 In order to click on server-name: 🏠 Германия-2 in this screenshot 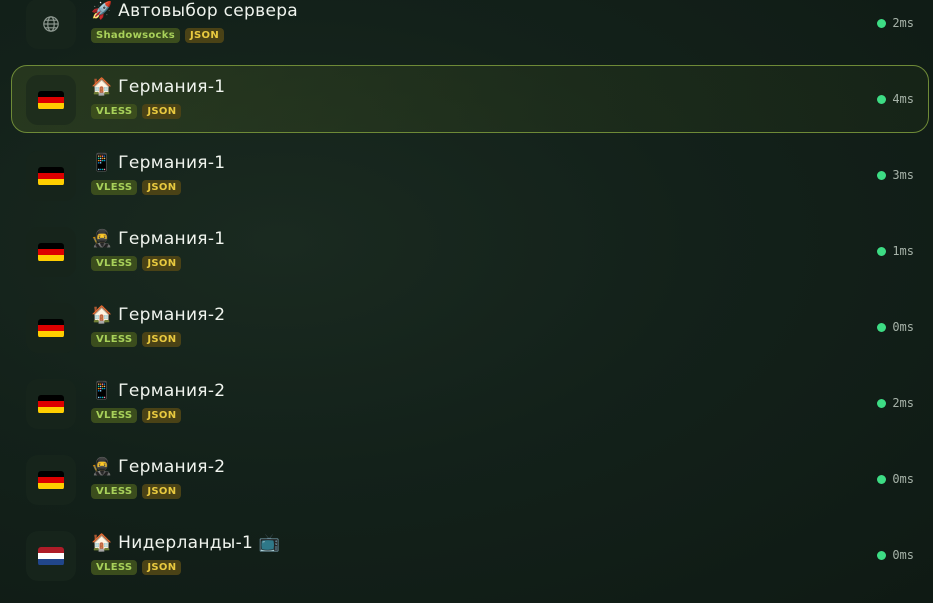, I will do `click(158, 315)`.